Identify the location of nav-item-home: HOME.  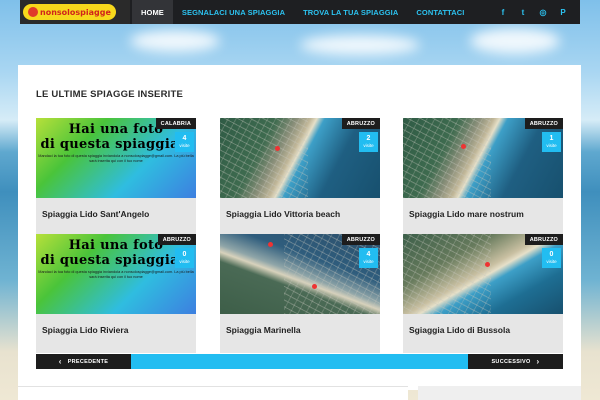
(152, 12).